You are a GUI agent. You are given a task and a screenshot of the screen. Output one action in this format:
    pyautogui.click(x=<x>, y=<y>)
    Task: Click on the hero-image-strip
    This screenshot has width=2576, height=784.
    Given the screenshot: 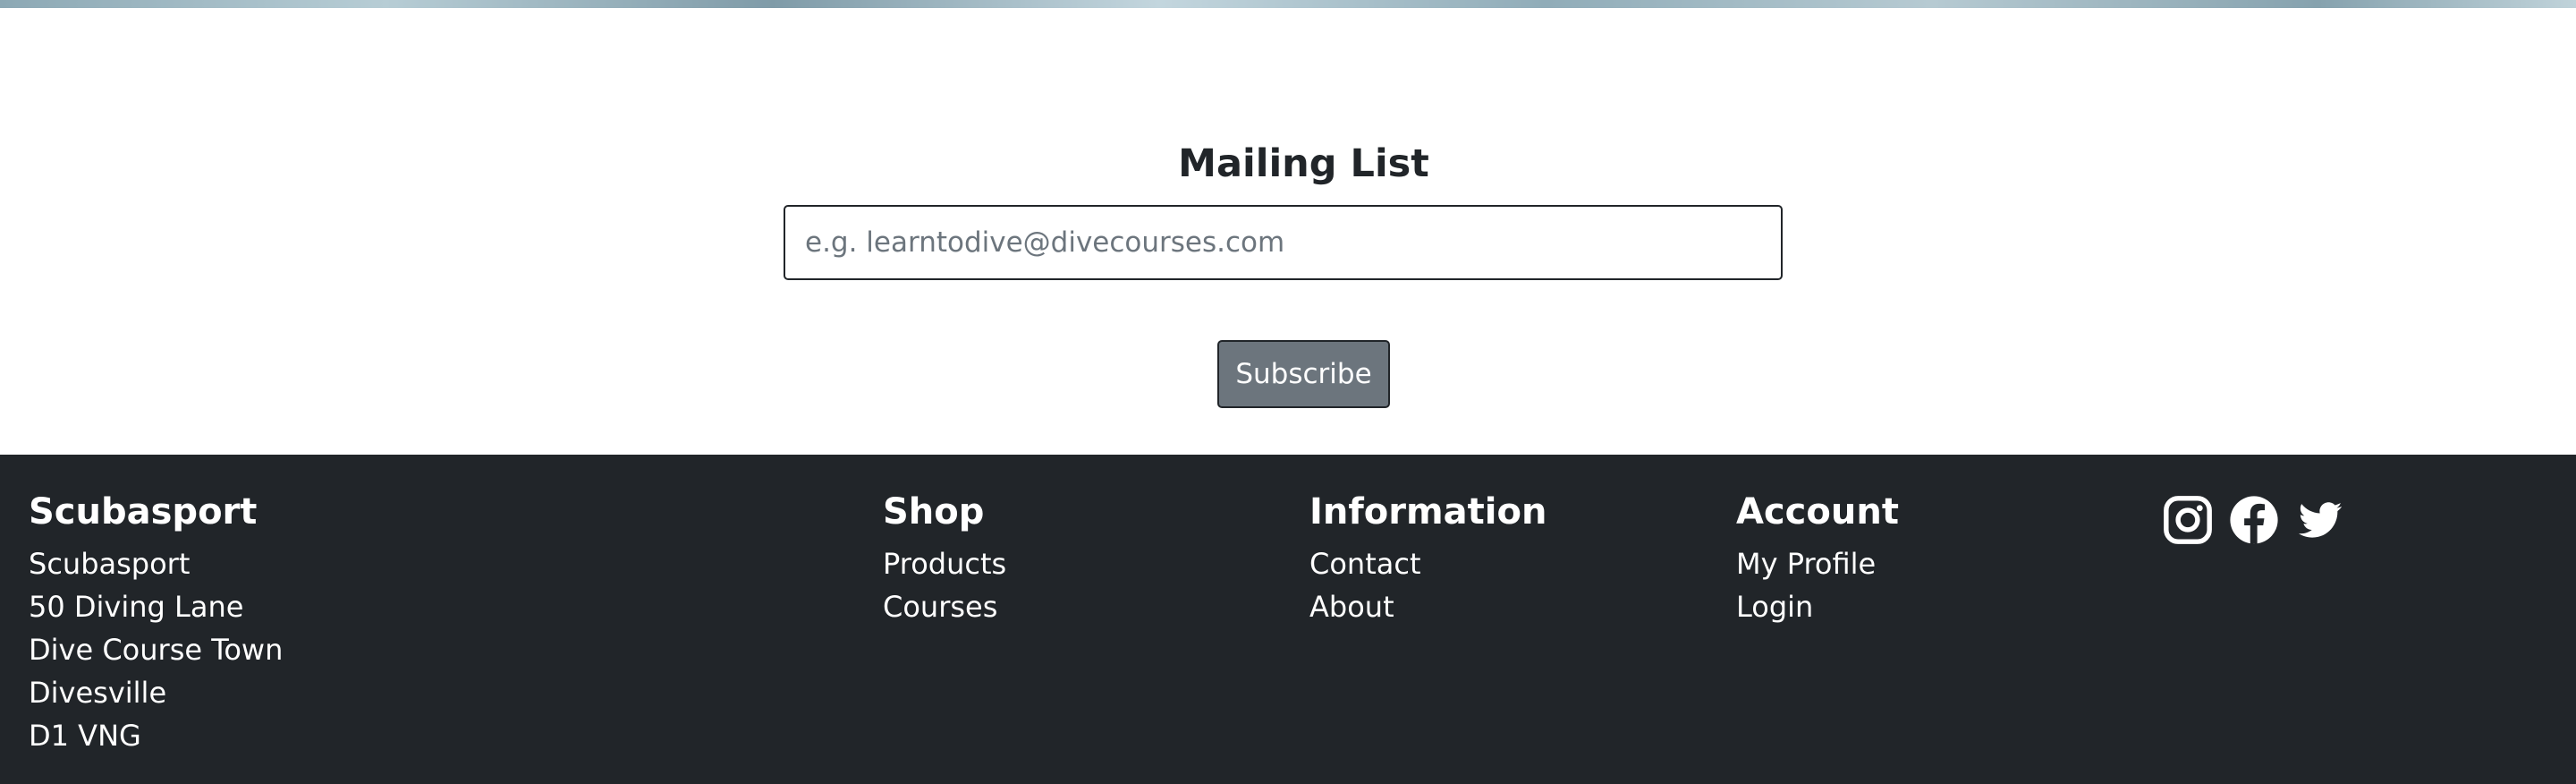 What is the action you would take?
    pyautogui.click(x=1288, y=4)
    